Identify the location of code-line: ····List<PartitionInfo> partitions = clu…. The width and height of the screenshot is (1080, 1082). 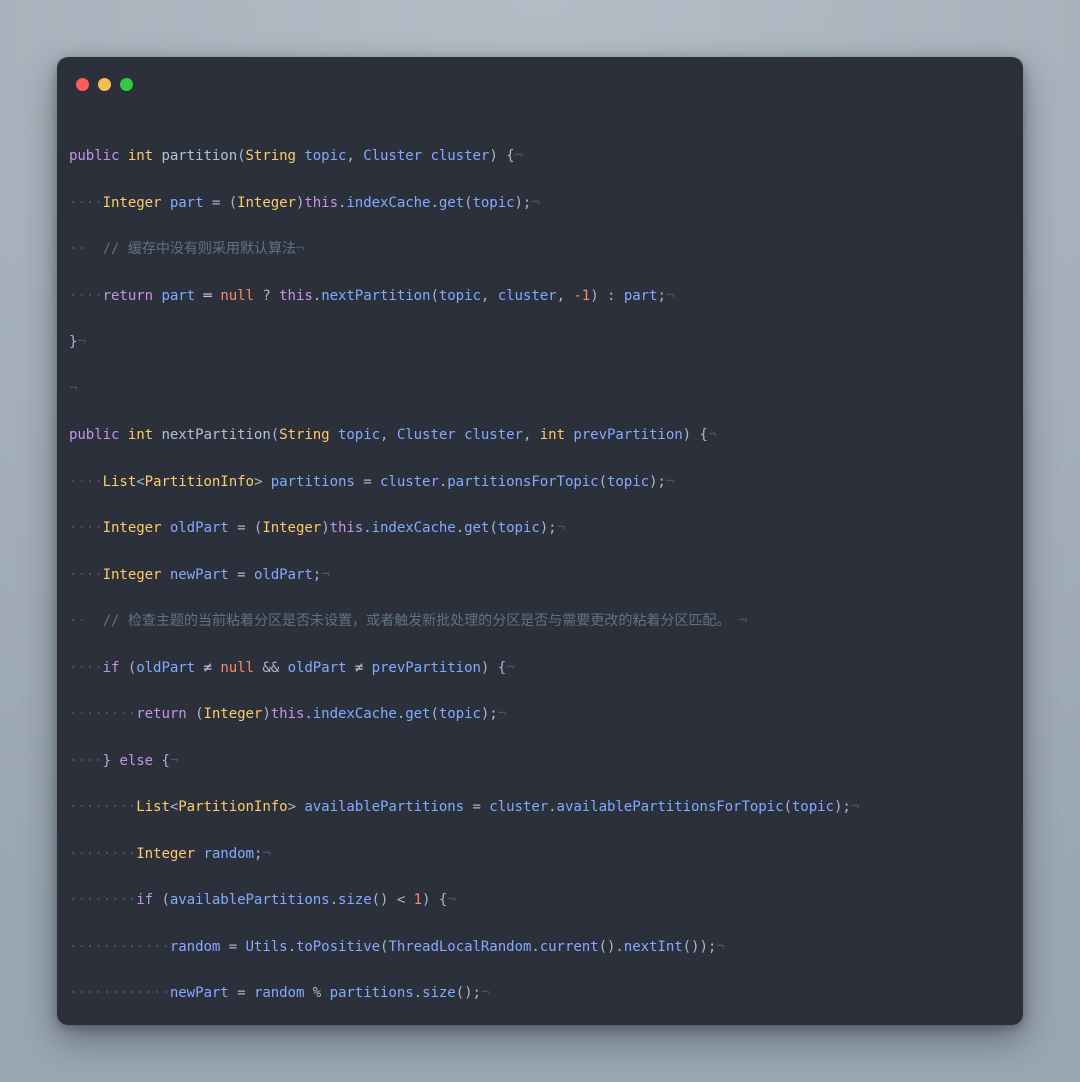
(372, 481).